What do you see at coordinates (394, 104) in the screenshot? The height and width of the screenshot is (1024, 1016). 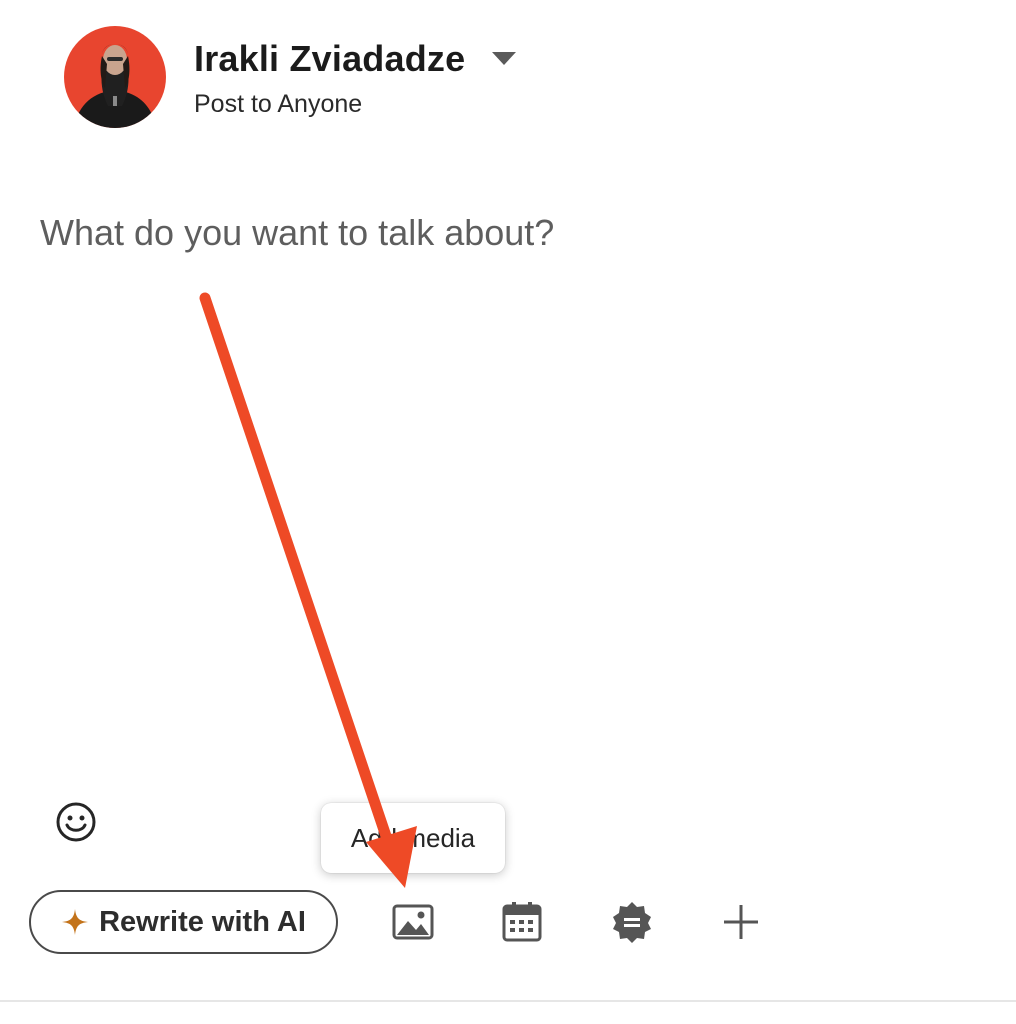 I see `audience-selector: Post to Anyone` at bounding box center [394, 104].